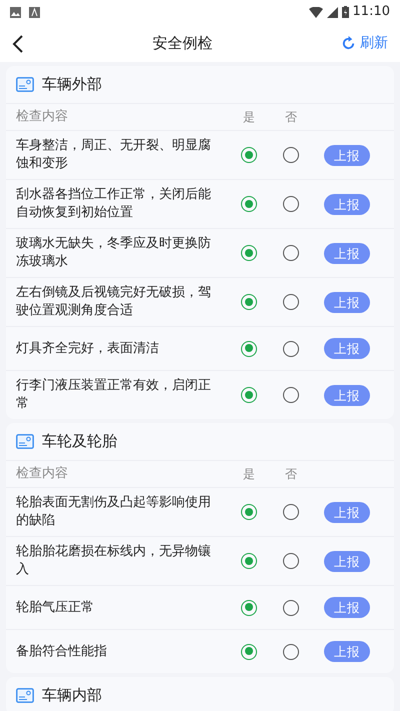  What do you see at coordinates (55, 607) in the screenshot?
I see `check-item-text: 轮胎气压正常` at bounding box center [55, 607].